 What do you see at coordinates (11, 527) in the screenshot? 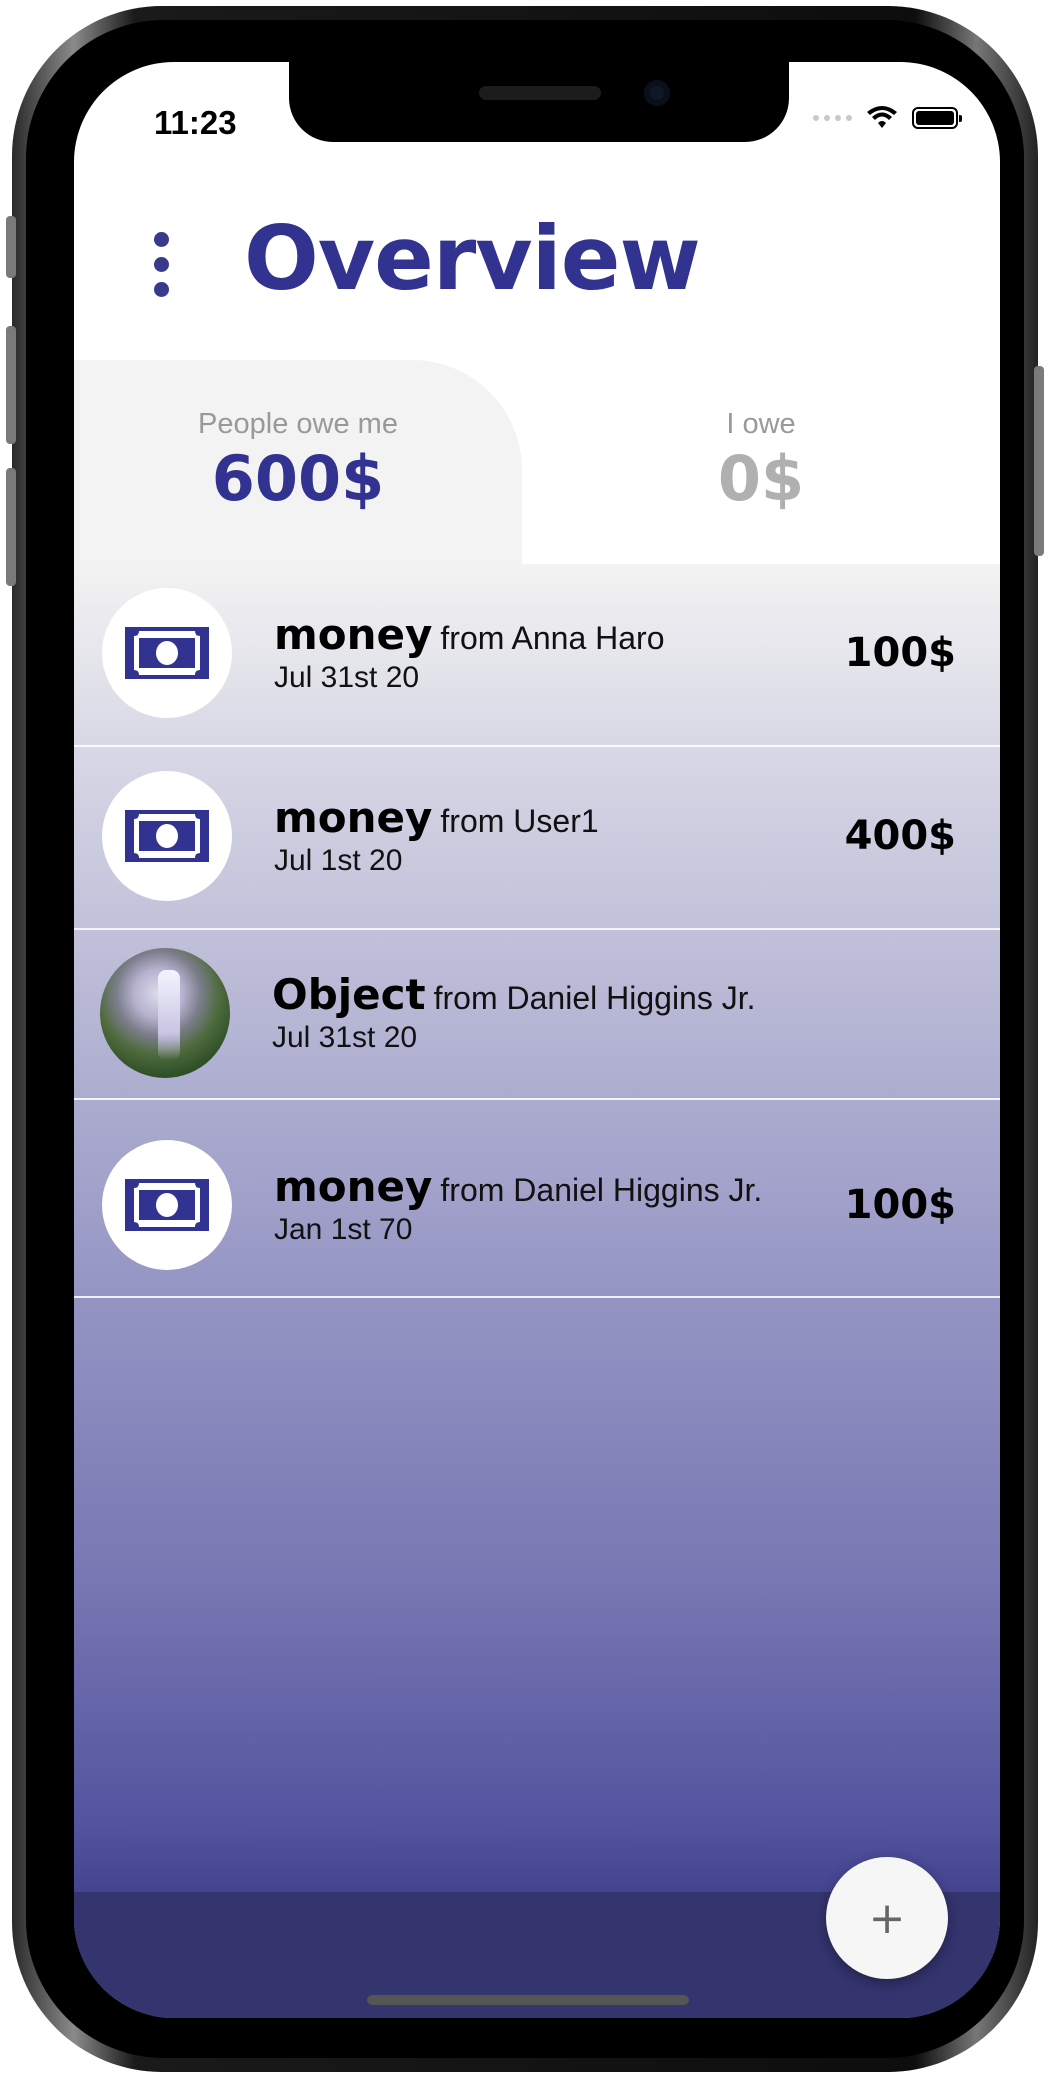
I see `volume-down-button` at bounding box center [11, 527].